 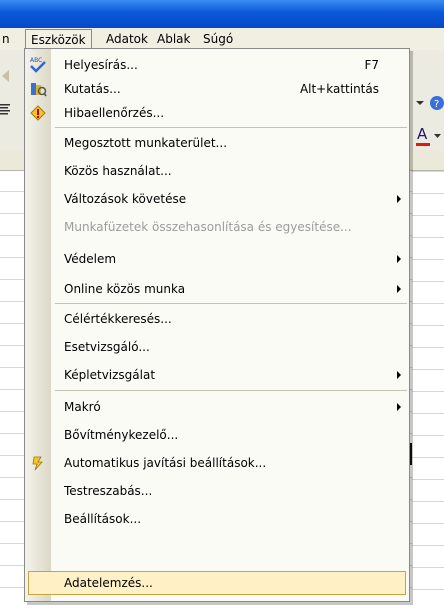 I want to click on menu-item-macro: Makró, so click(x=217, y=407).